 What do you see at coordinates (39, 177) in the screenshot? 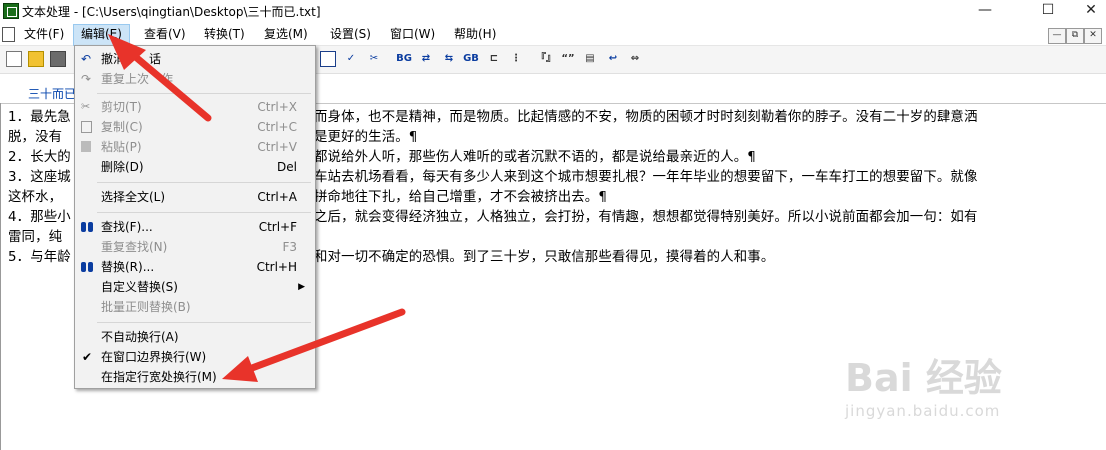
I see `editor-line: 3．这座城` at bounding box center [39, 177].